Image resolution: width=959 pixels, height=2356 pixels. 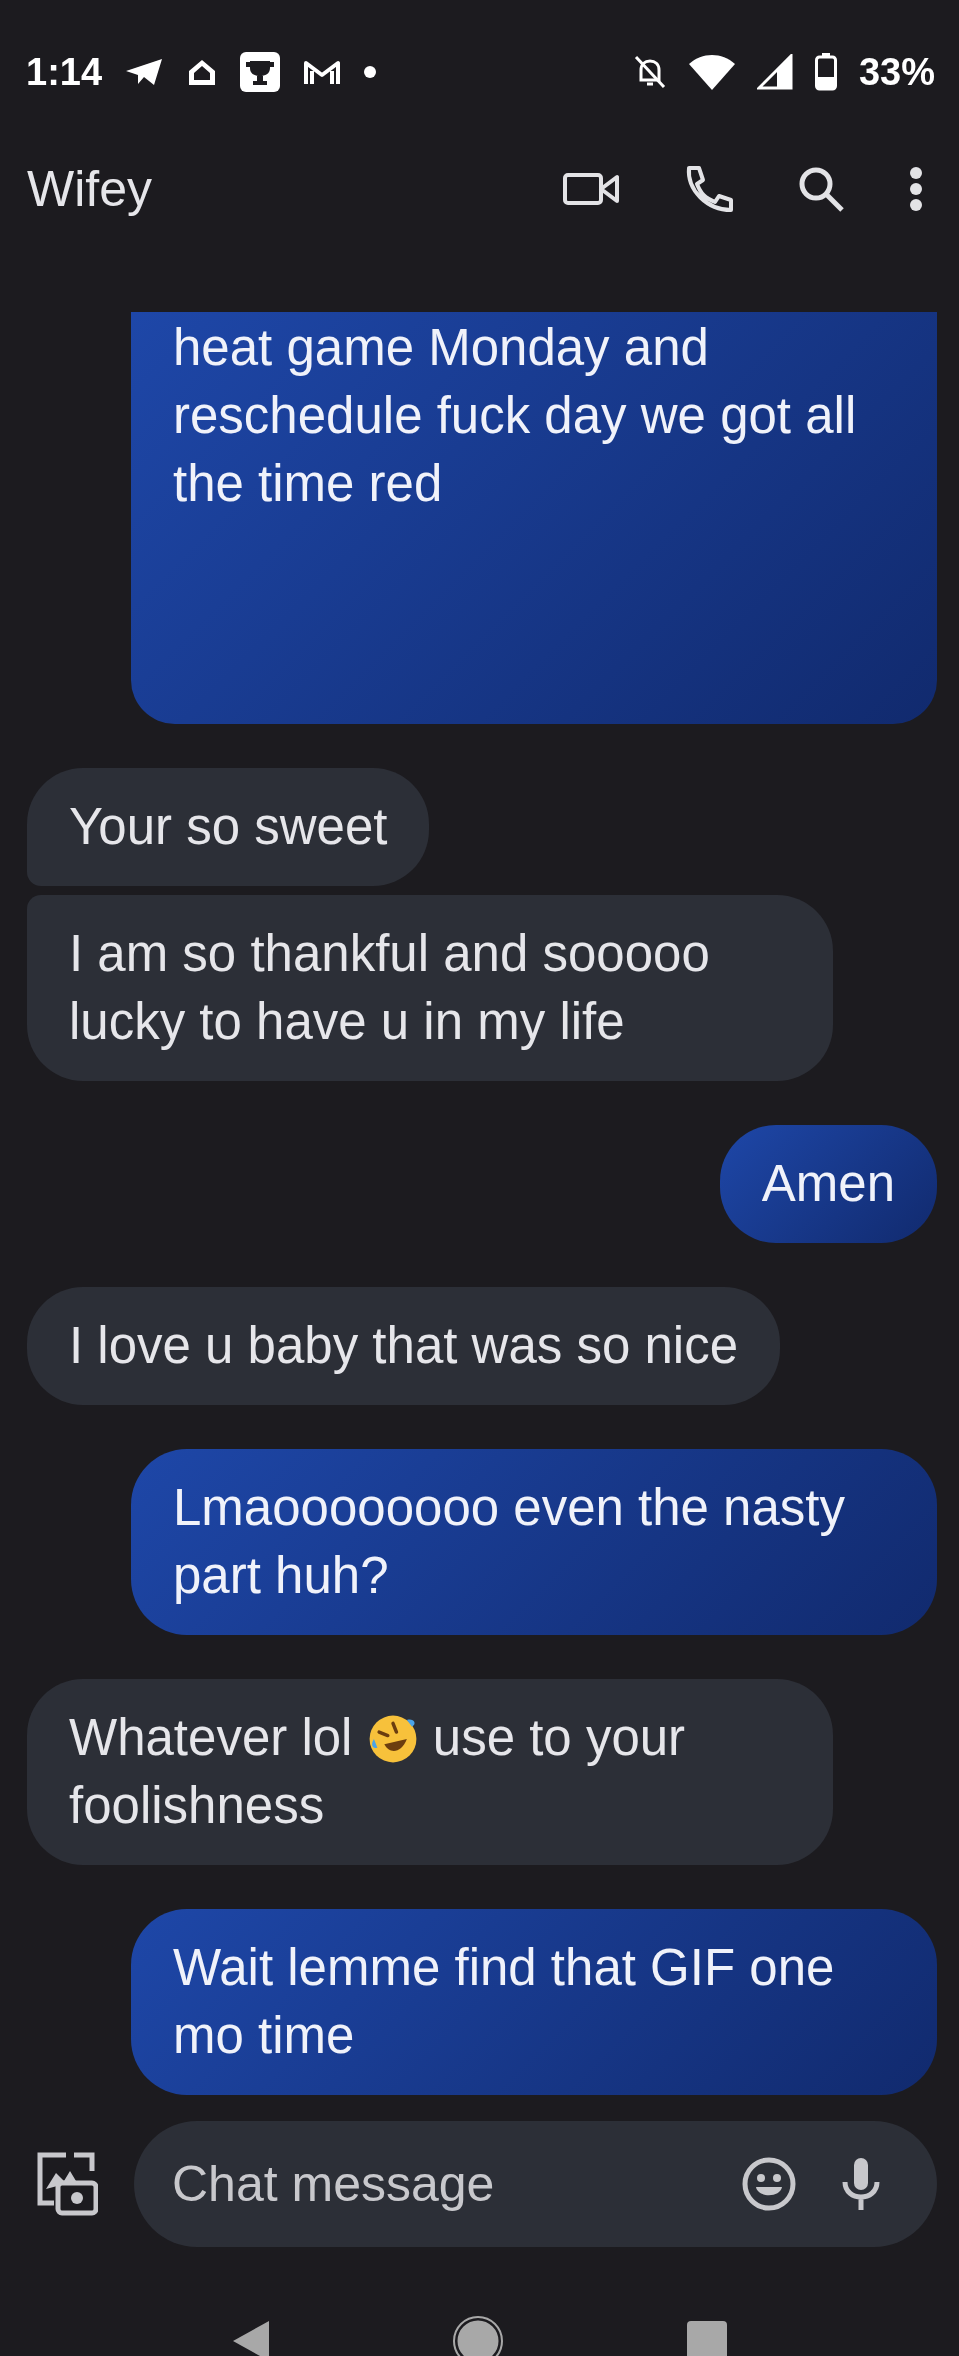 I want to click on notification-dot-icon, so click(x=370, y=72).